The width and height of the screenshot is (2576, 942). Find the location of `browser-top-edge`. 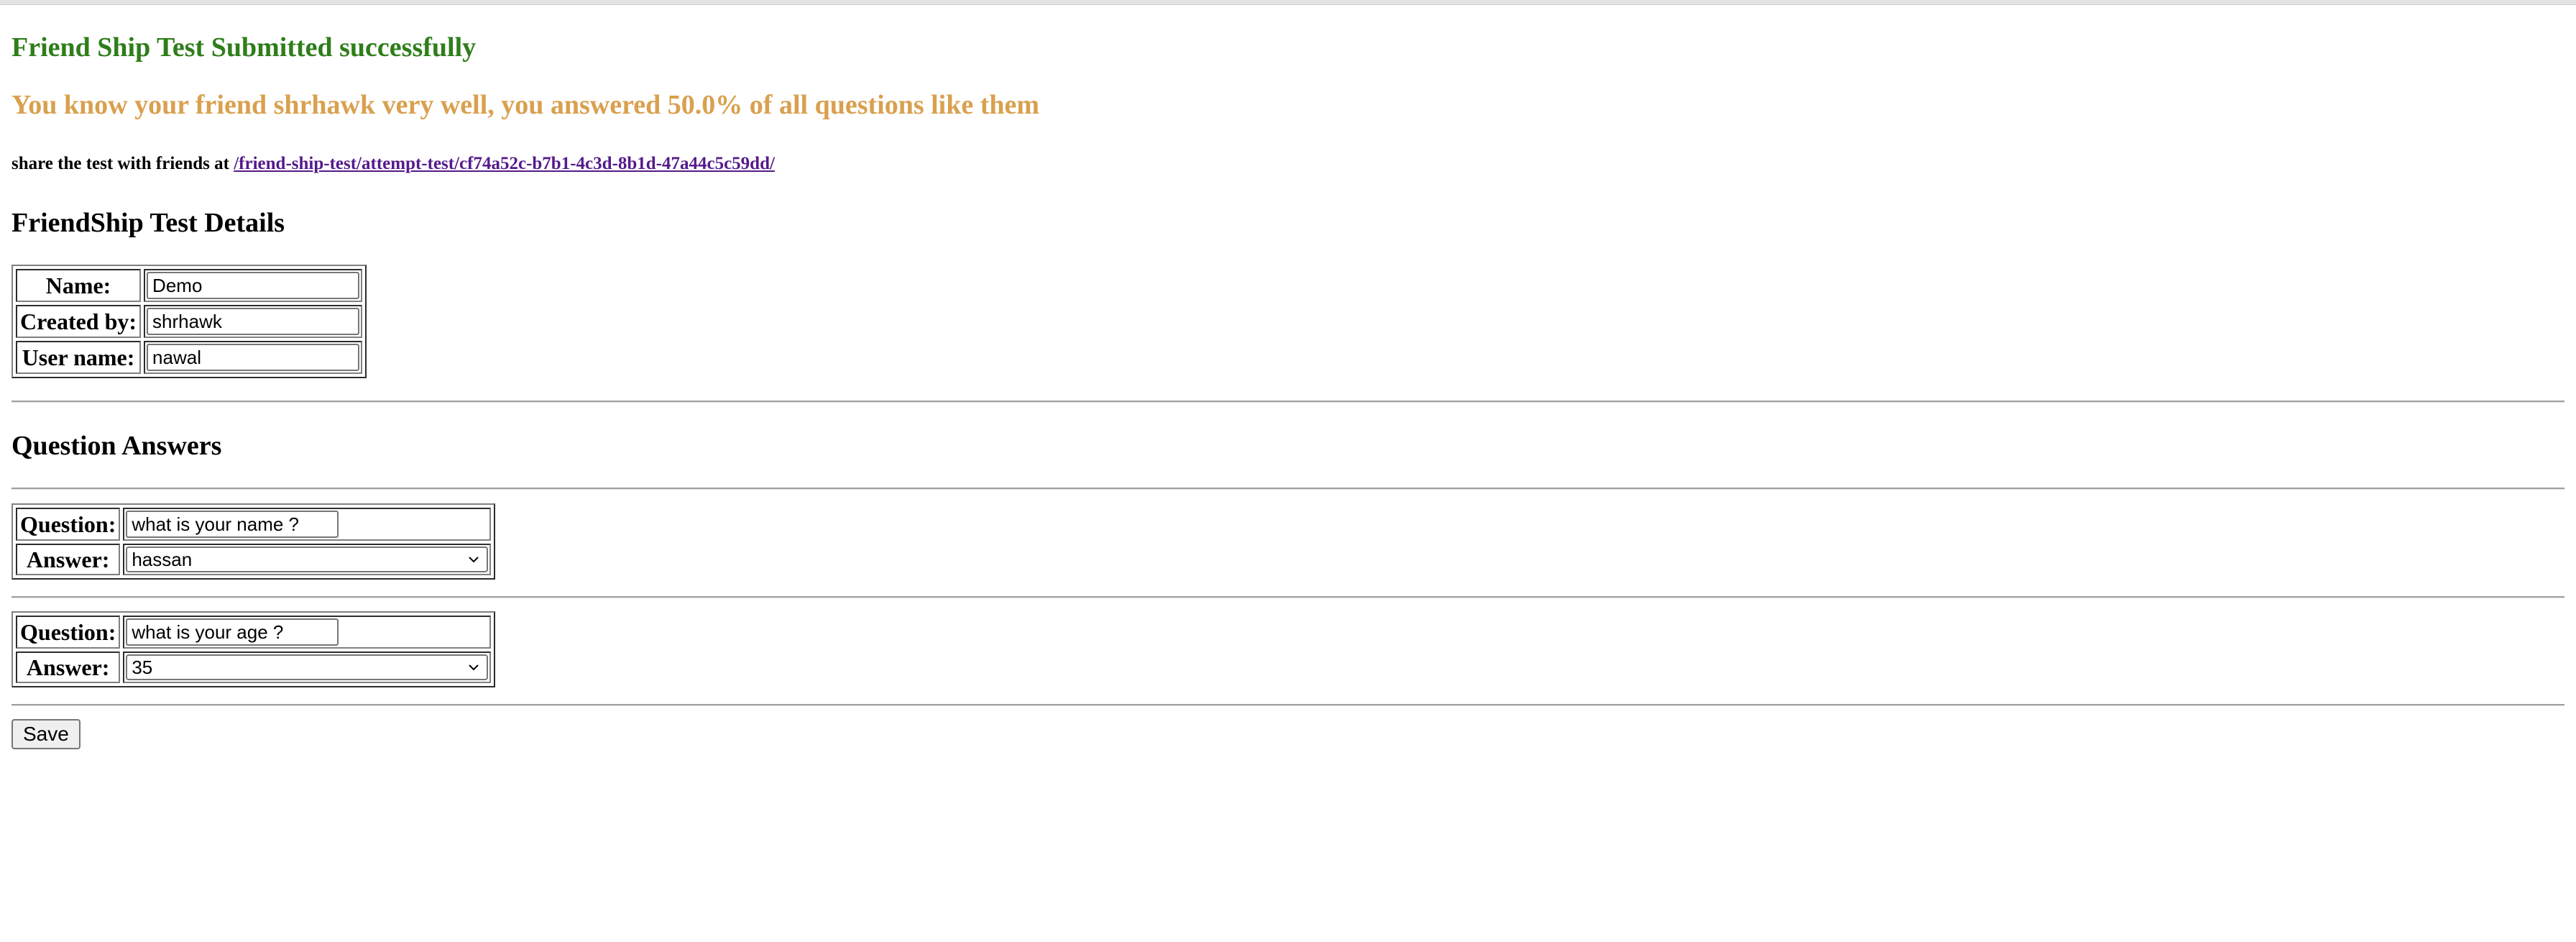

browser-top-edge is located at coordinates (1288, 2).